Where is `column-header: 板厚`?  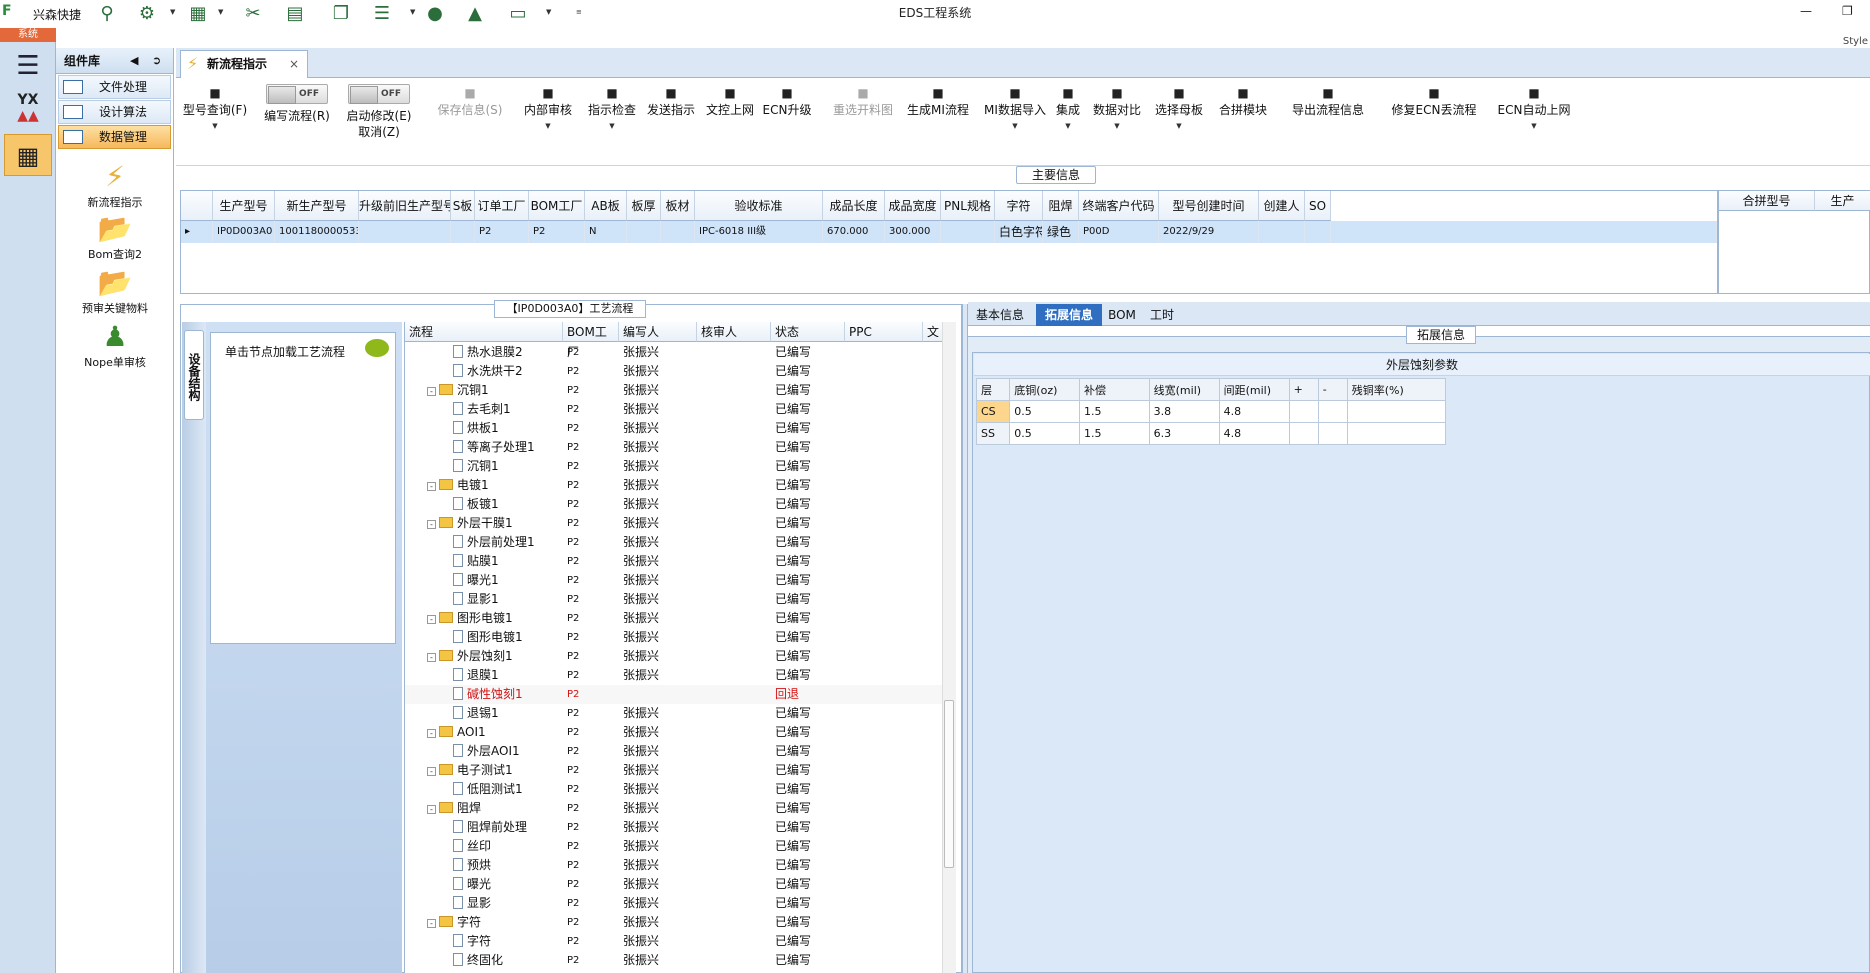
column-header: 板厚 is located at coordinates (644, 206).